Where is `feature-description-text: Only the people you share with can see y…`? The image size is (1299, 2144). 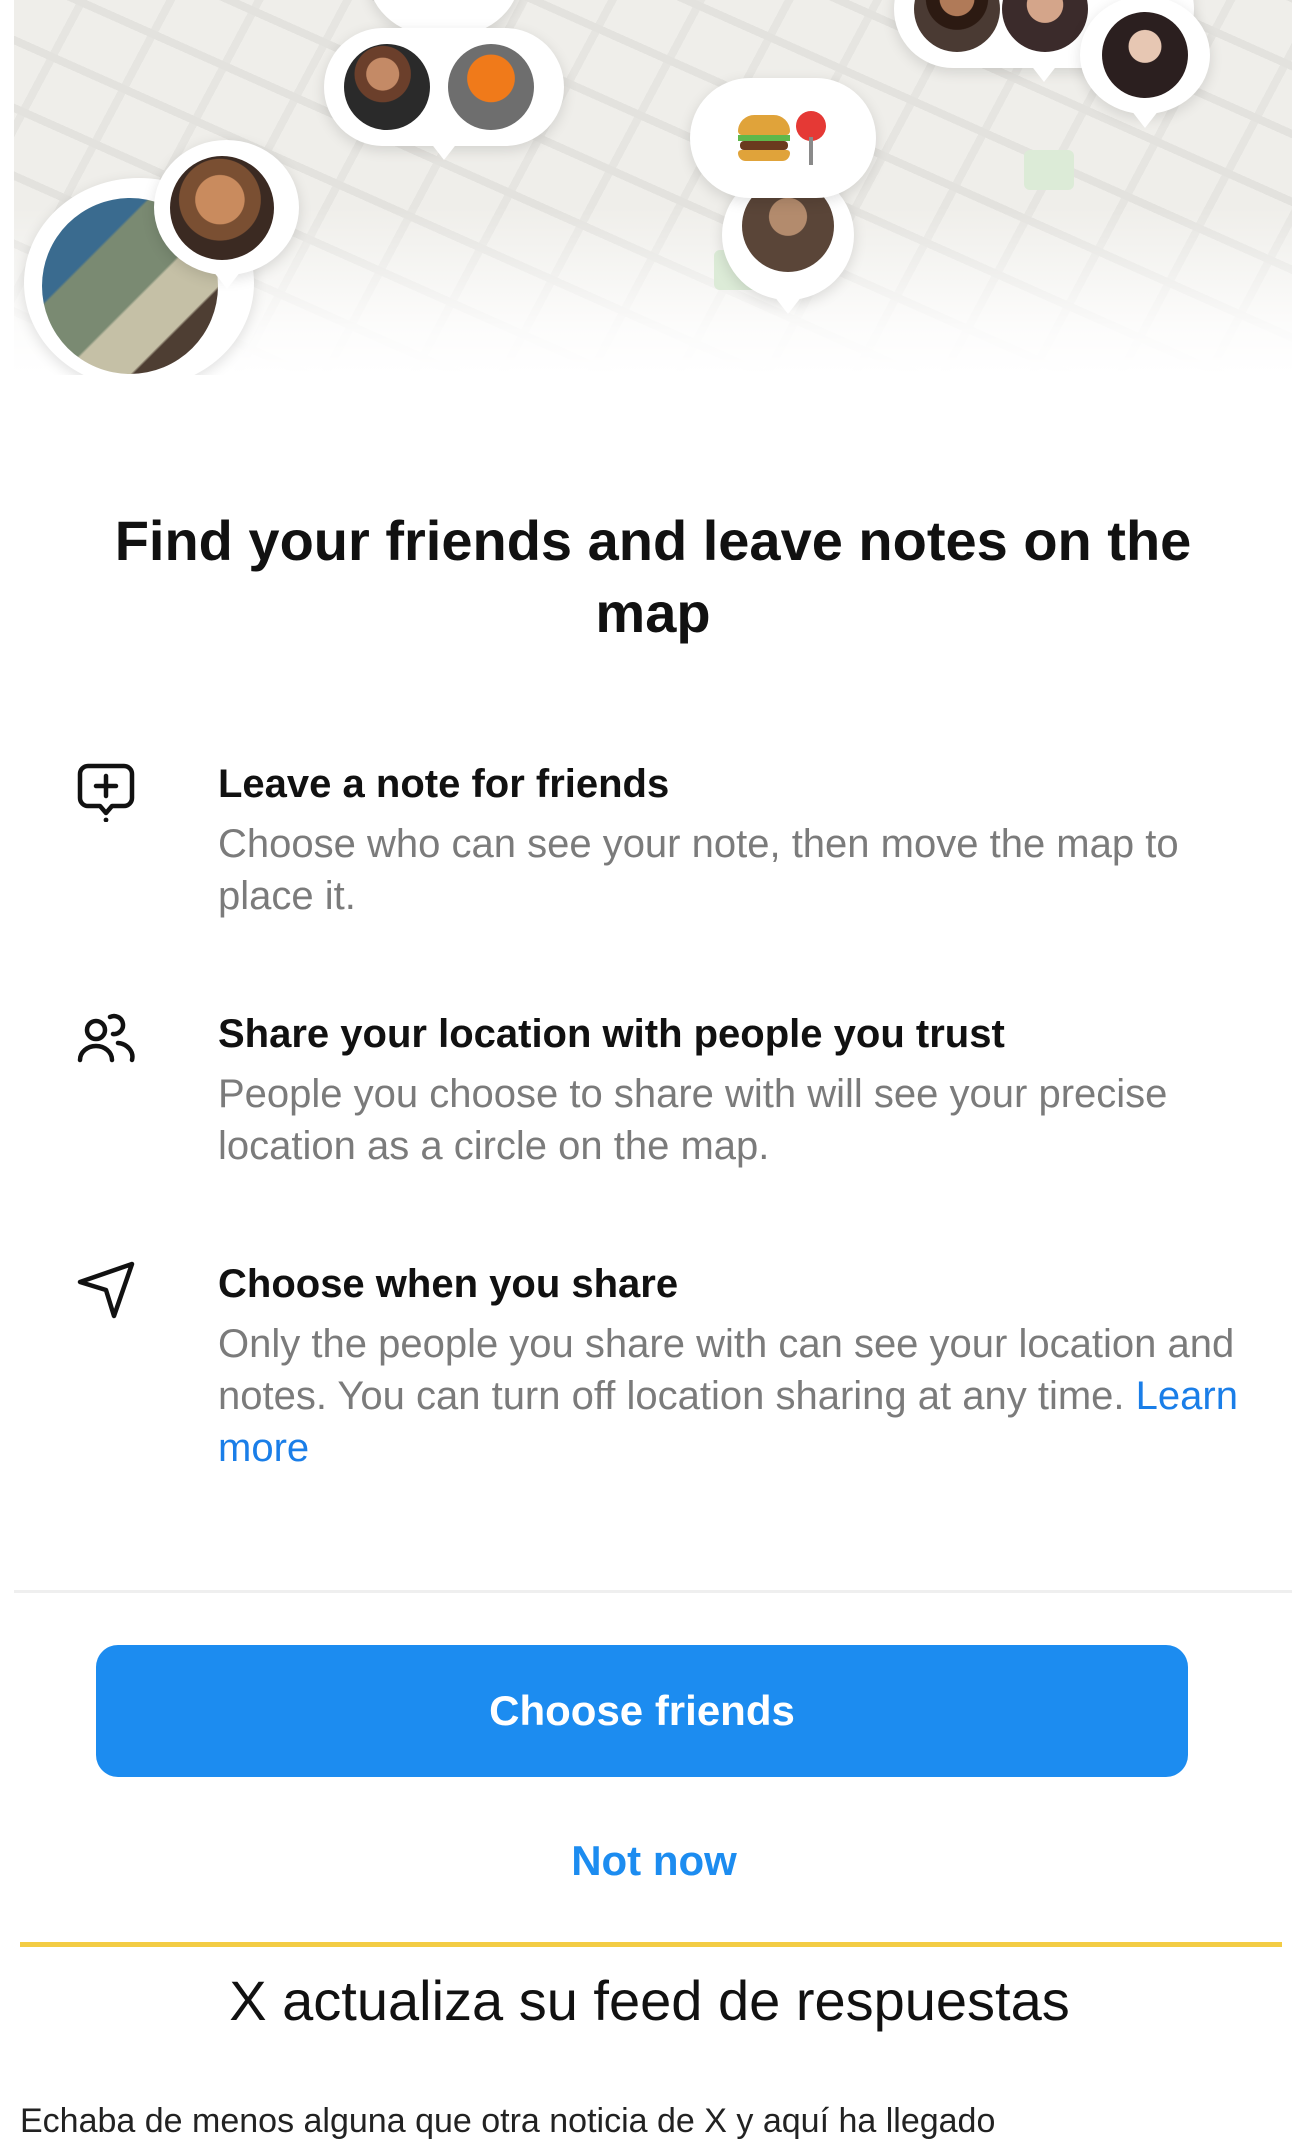 feature-description-text: Only the people you share with can see y… is located at coordinates (726, 1370).